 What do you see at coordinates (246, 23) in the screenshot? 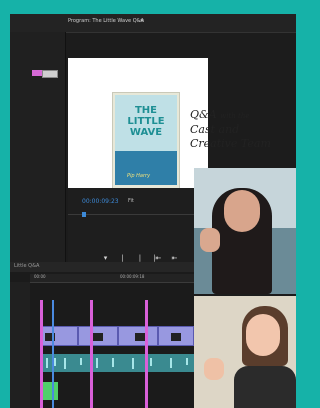
I see `overlay-tab-bar` at bounding box center [246, 23].